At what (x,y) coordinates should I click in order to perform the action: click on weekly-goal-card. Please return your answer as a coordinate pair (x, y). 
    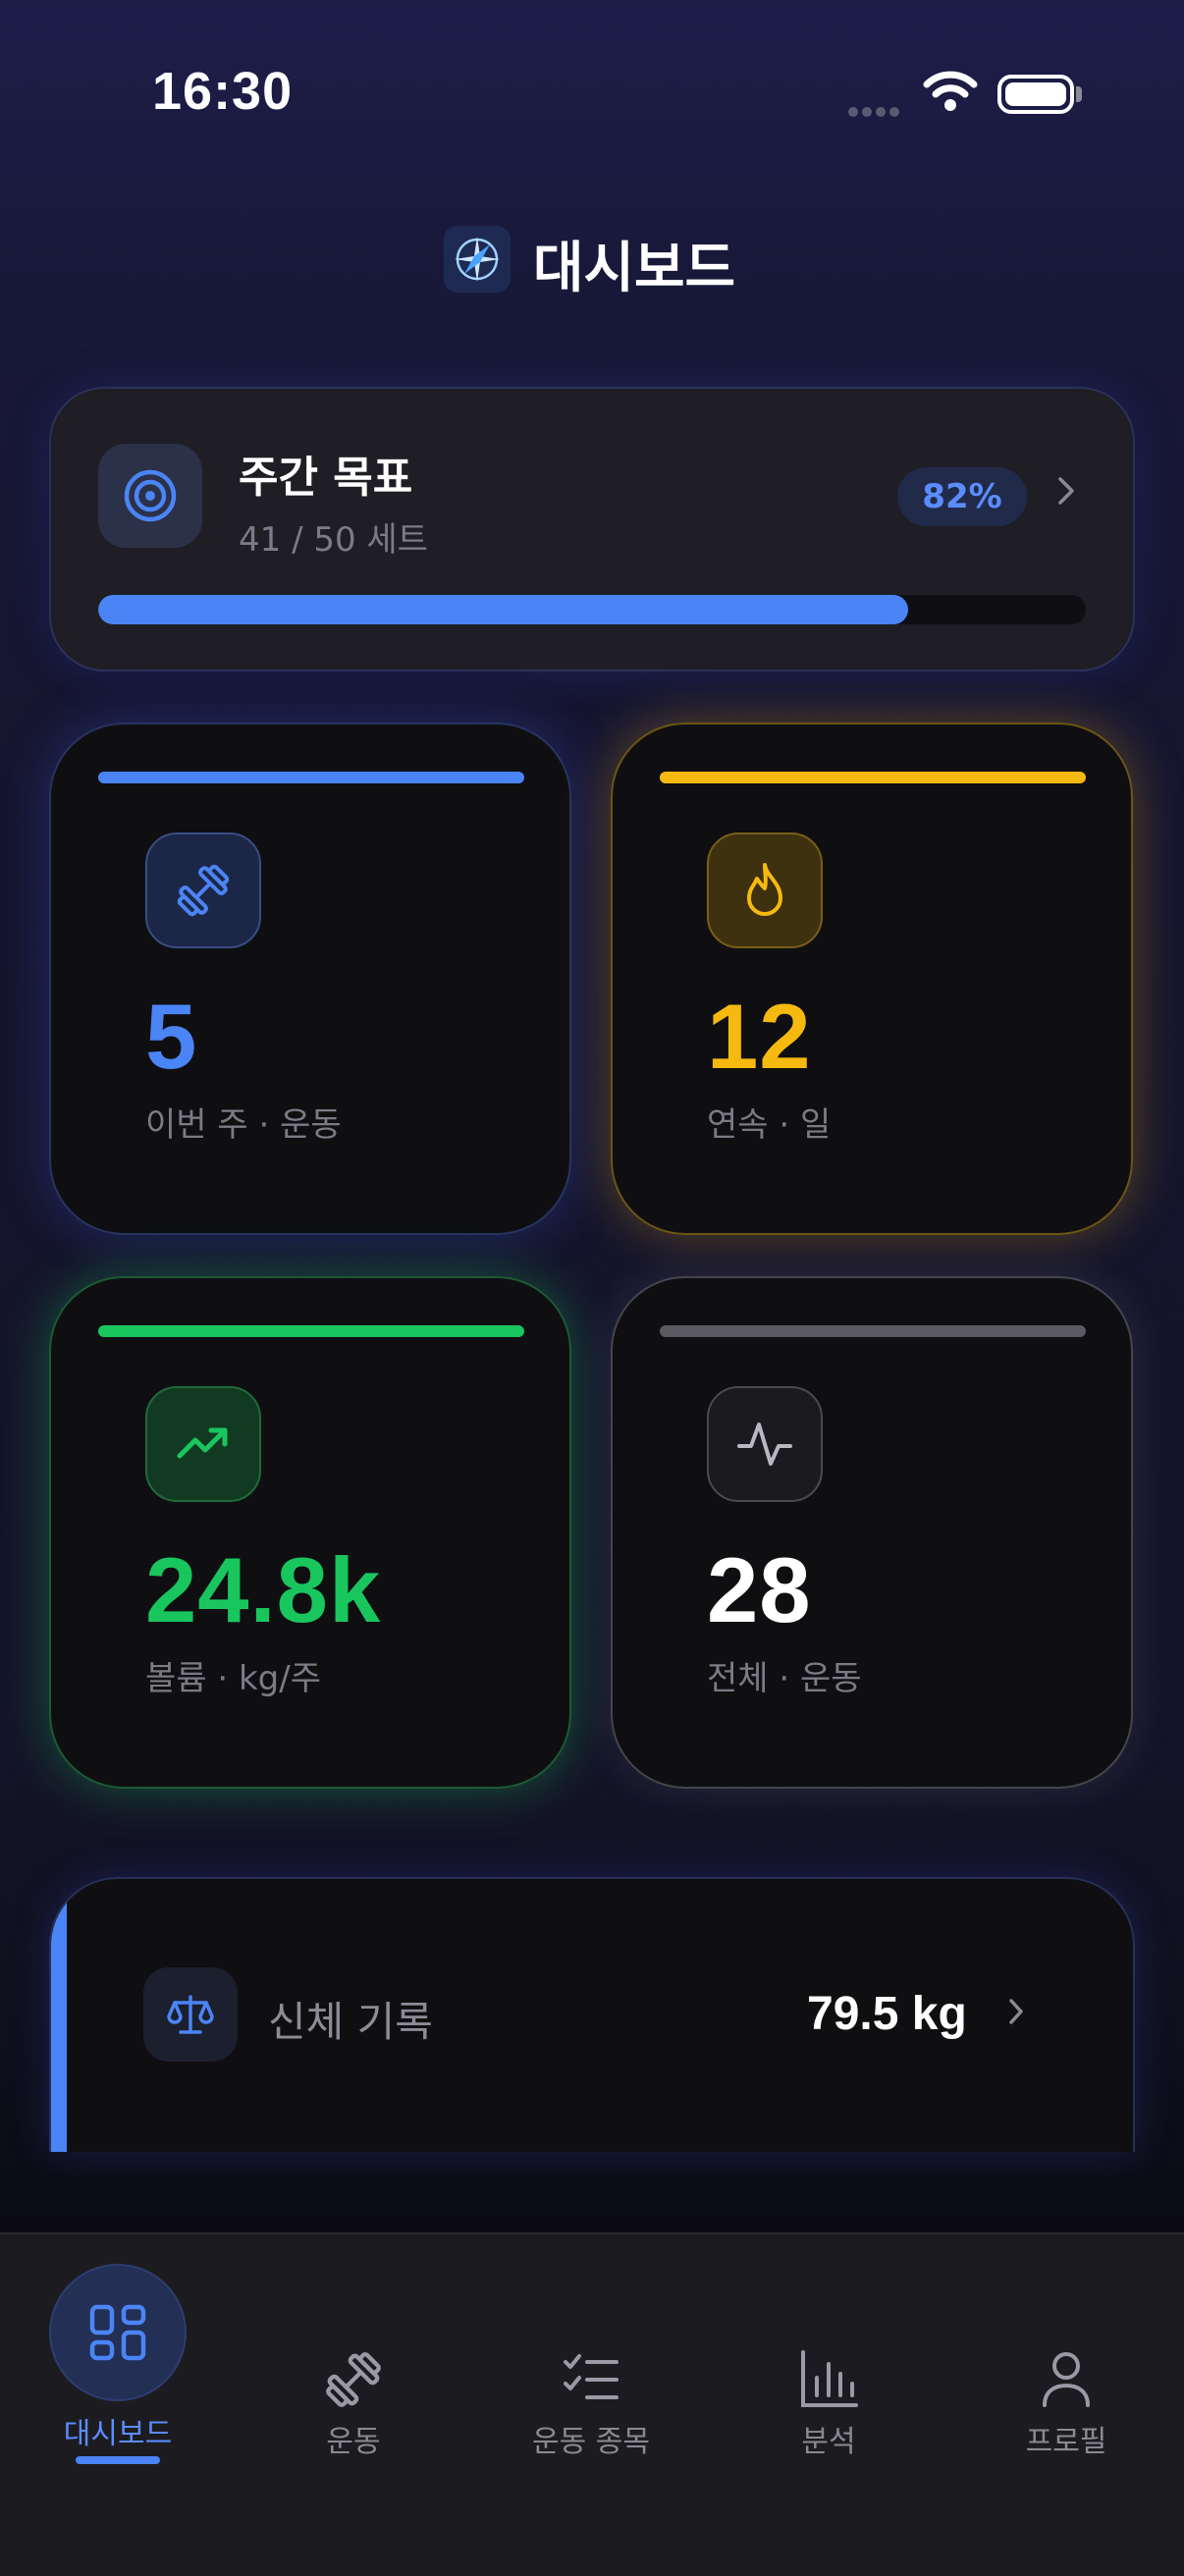
    Looking at the image, I should click on (592, 529).